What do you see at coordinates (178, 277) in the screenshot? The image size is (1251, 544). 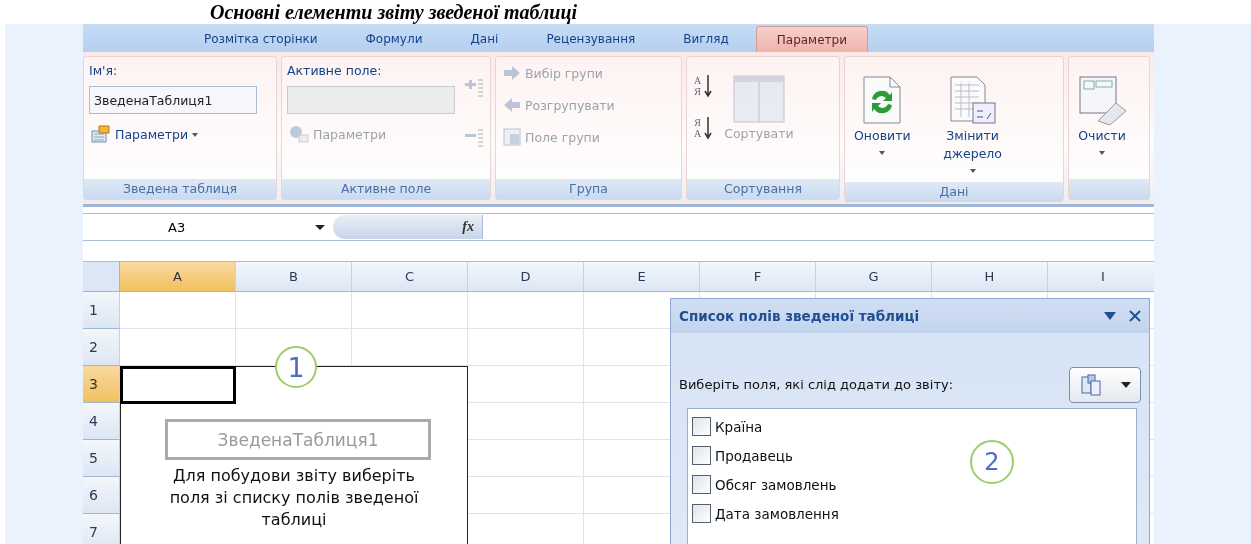 I see `column-header: A` at bounding box center [178, 277].